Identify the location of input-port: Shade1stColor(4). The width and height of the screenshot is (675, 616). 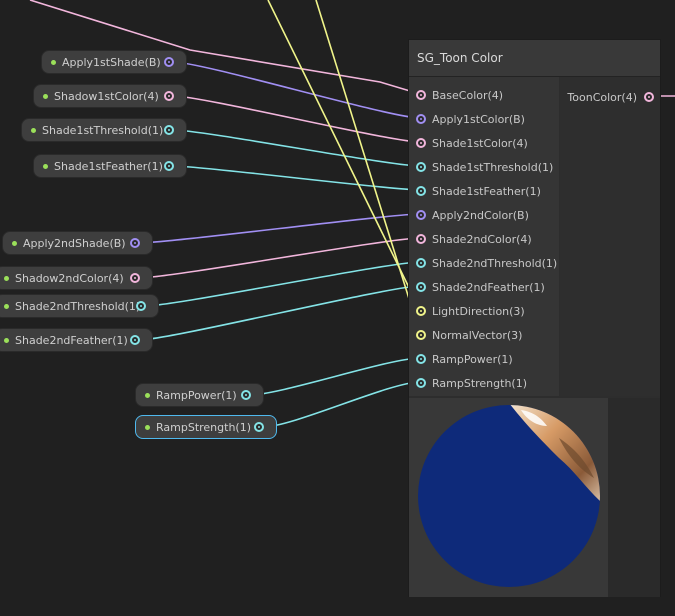
(468, 143).